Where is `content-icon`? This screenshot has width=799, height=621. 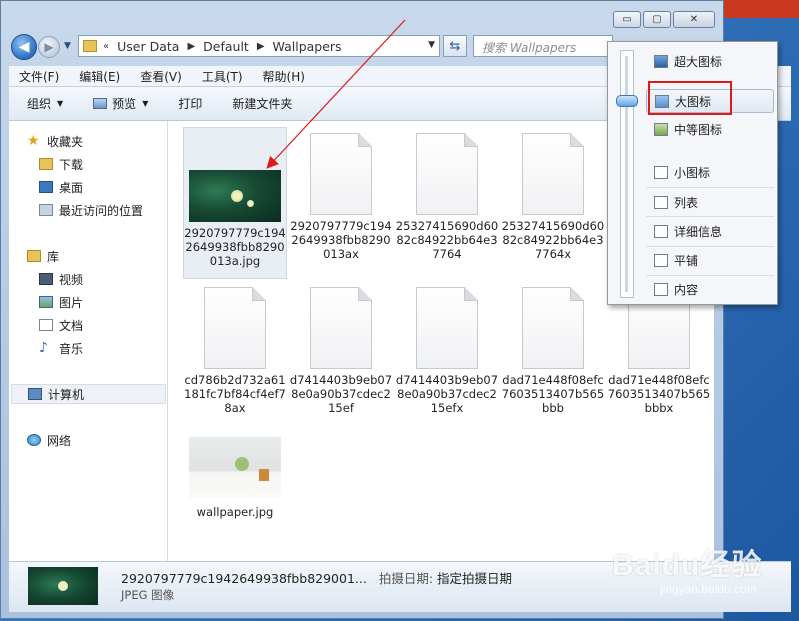 content-icon is located at coordinates (661, 289).